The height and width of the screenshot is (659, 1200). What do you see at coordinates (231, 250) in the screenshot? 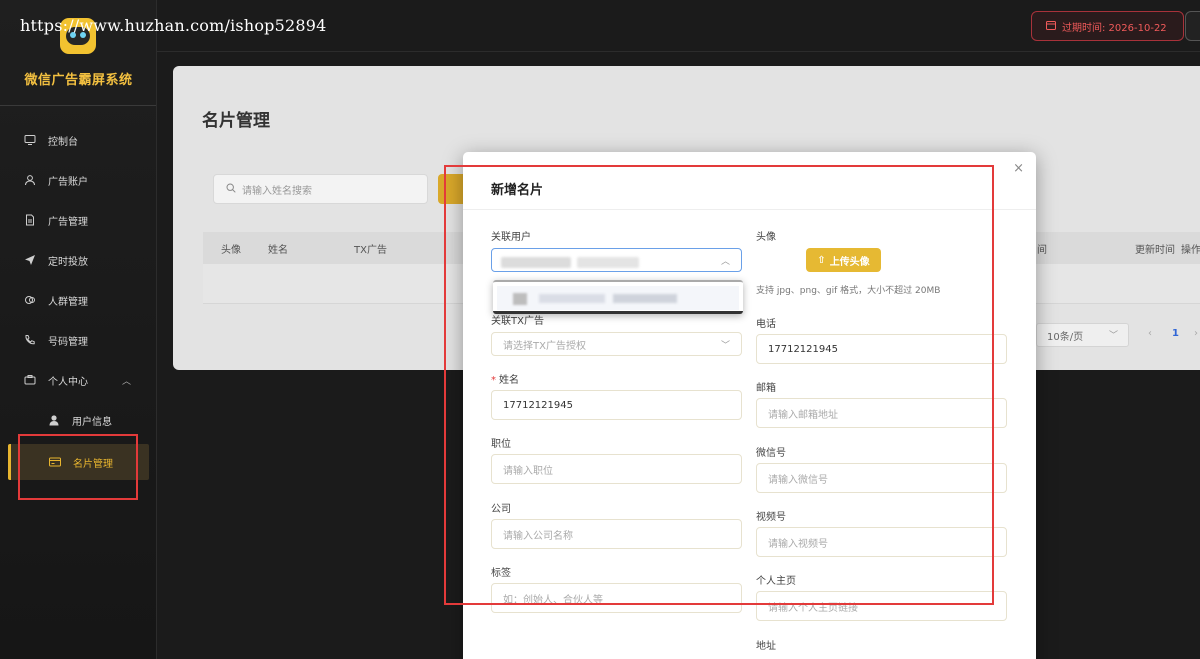
I see `column-header: 头像` at bounding box center [231, 250].